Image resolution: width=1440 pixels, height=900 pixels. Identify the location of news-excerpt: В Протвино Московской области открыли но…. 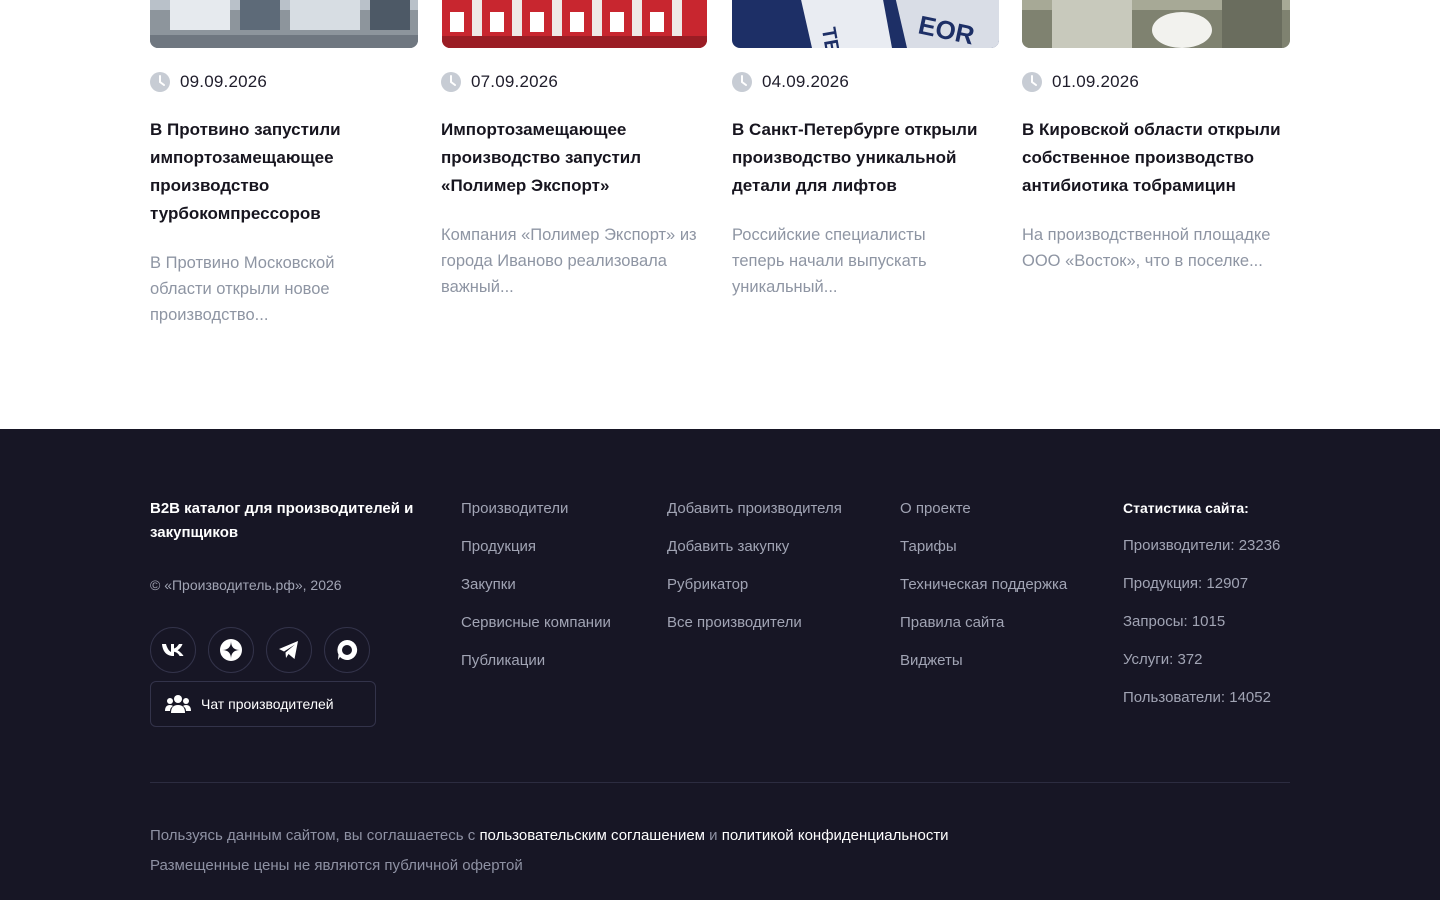
(242, 289).